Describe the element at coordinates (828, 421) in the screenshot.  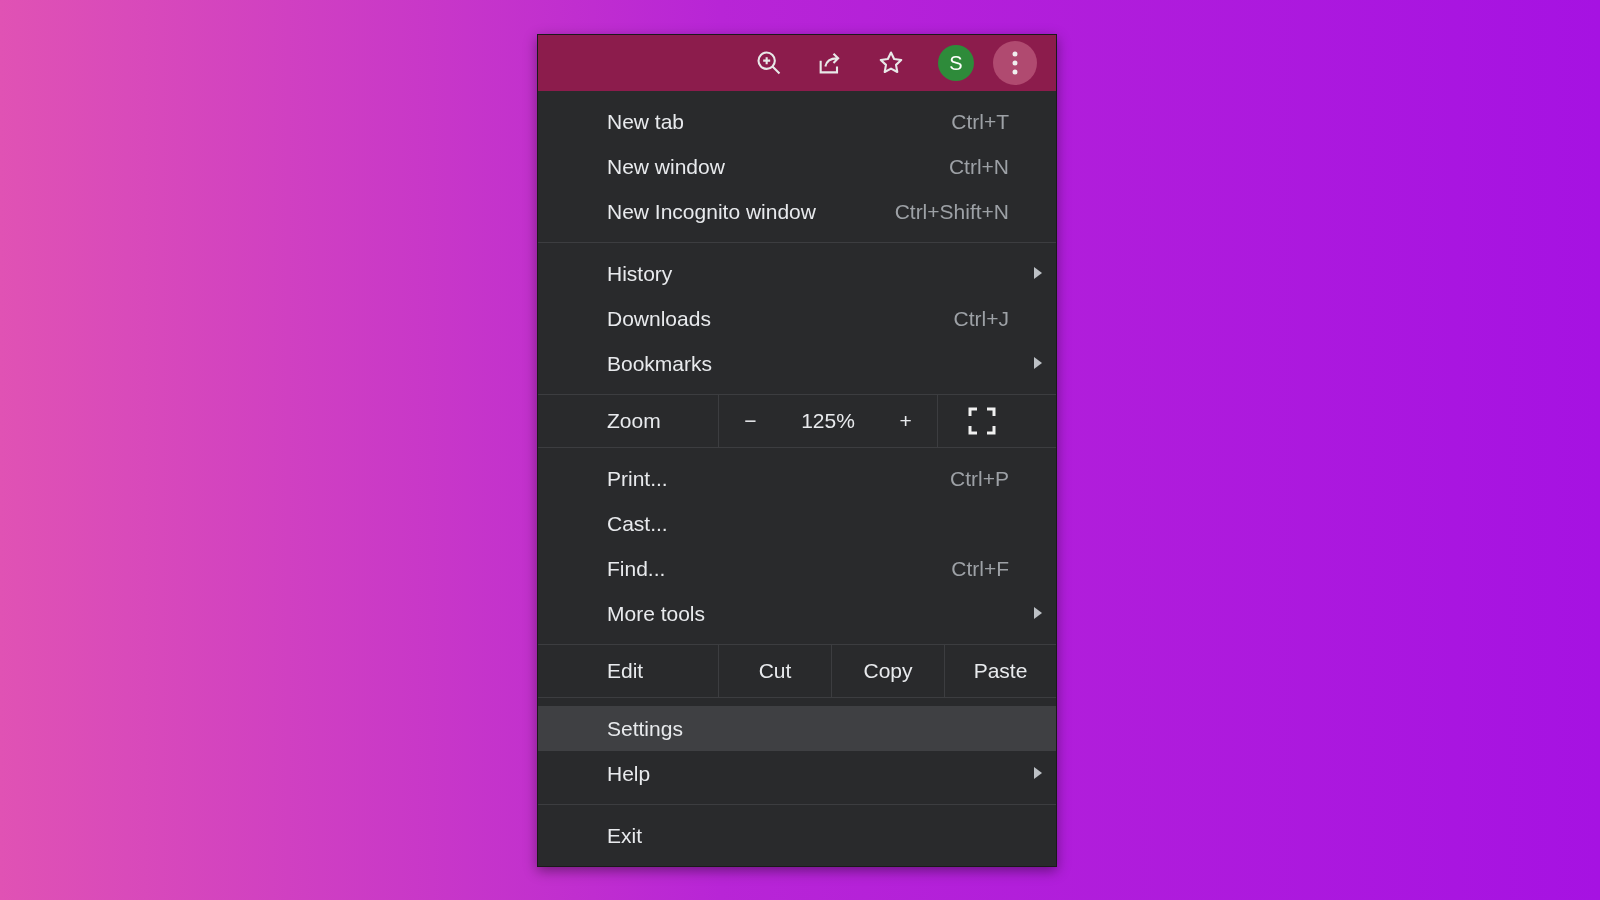
I see `zoom-value: 125%` at that location.